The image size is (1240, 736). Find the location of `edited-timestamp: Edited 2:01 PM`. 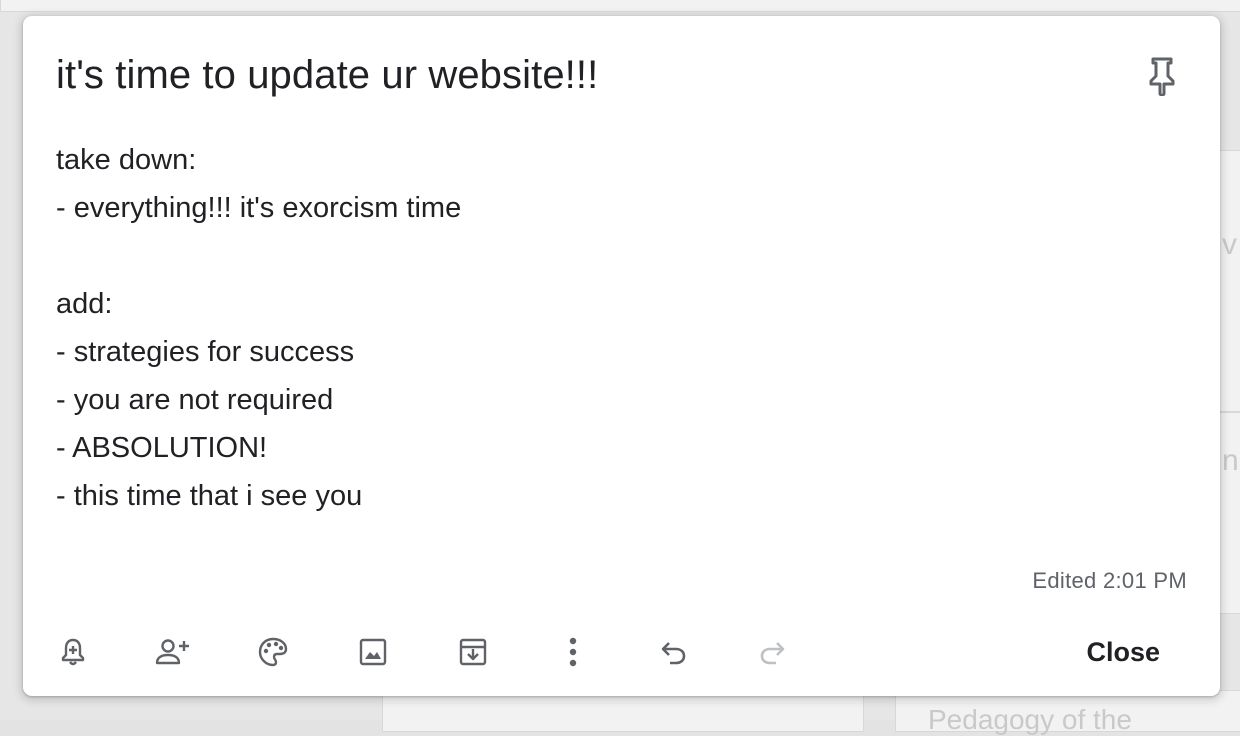

edited-timestamp: Edited 2:01 PM is located at coordinates (1109, 580).